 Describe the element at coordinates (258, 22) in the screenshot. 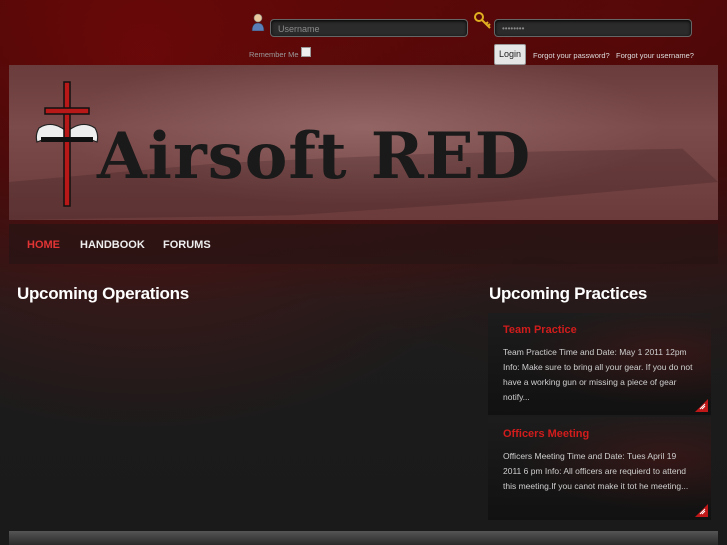

I see `user-icon` at that location.